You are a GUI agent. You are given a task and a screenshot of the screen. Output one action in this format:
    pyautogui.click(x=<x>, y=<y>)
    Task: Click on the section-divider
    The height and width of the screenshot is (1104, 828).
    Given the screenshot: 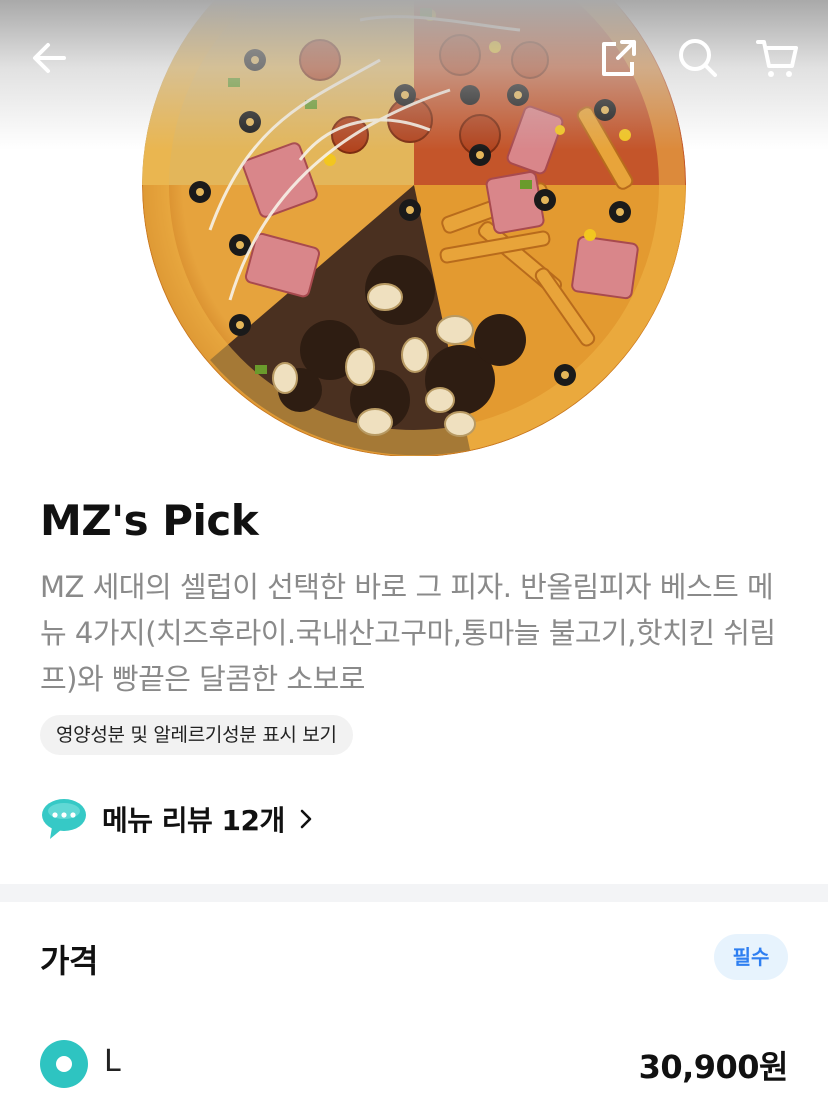 What is the action you would take?
    pyautogui.click(x=414, y=893)
    